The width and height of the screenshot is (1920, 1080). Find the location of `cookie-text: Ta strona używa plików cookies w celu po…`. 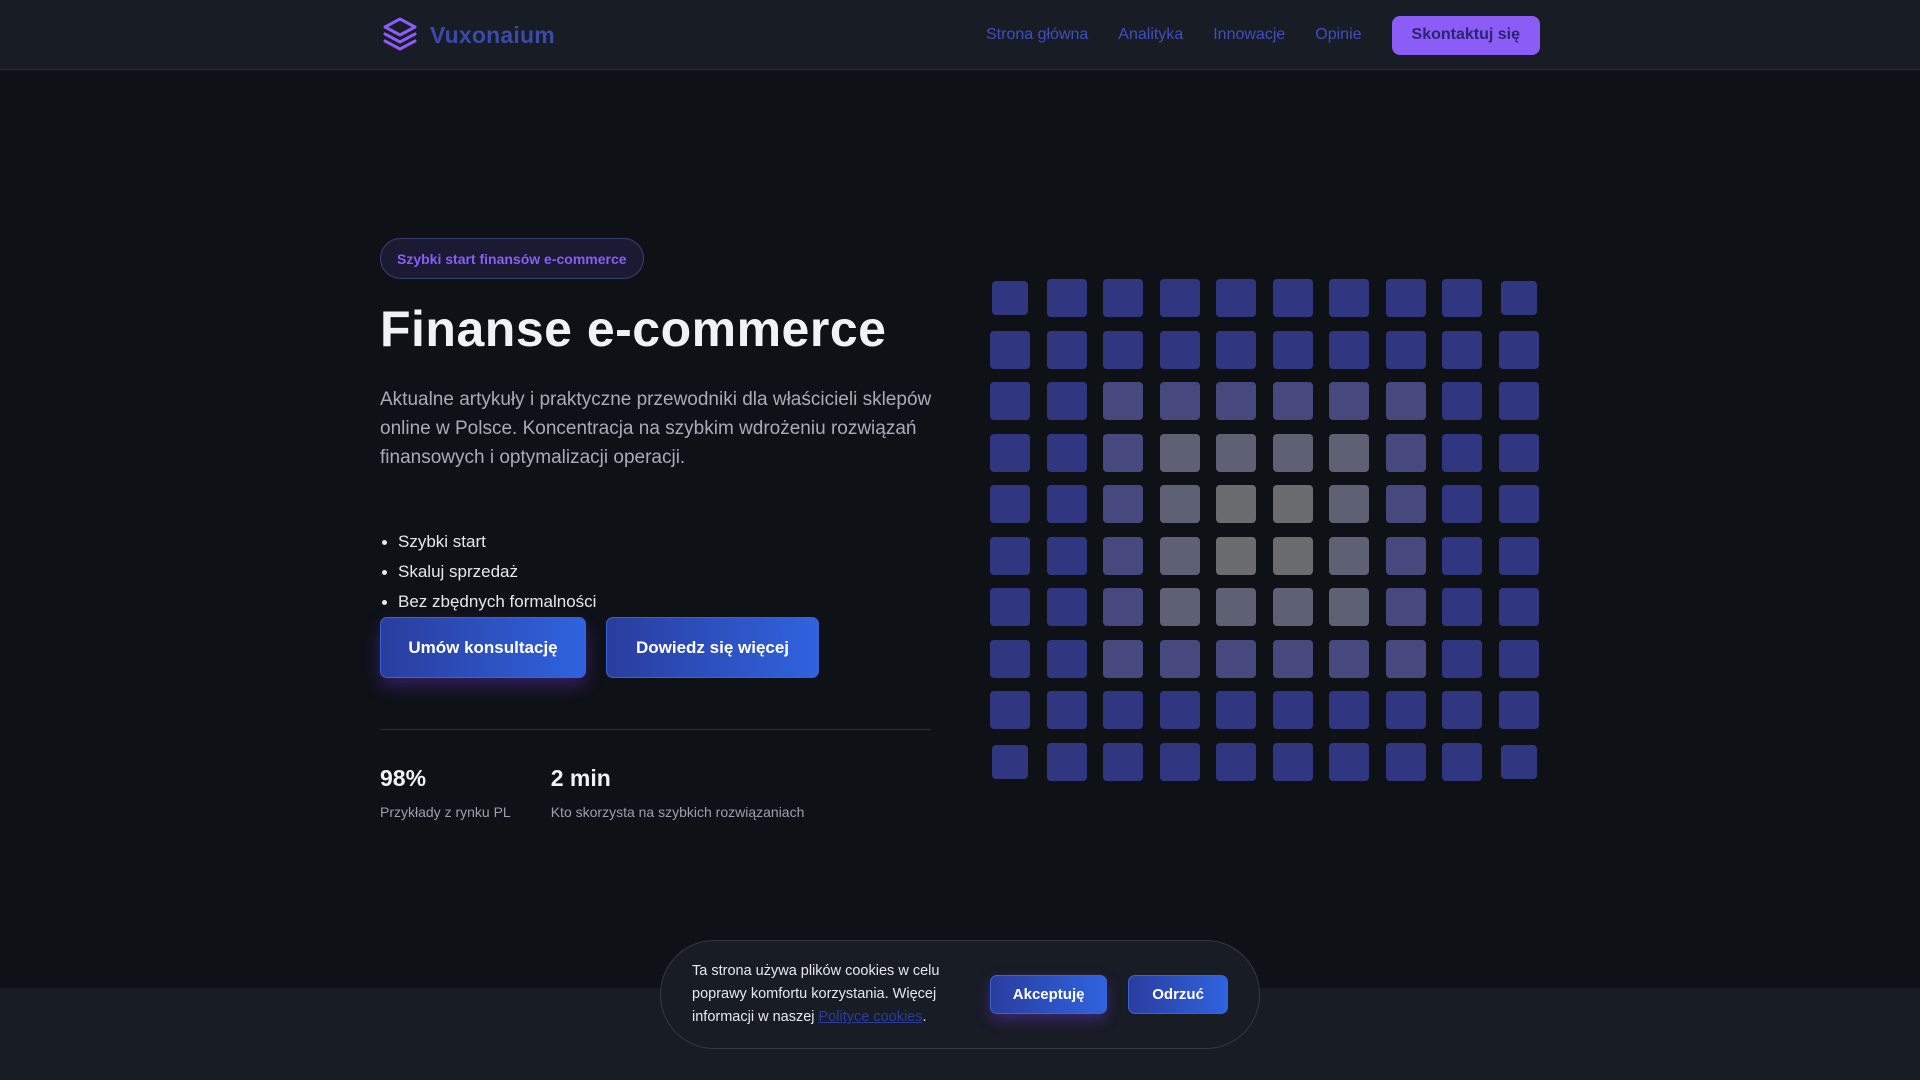

cookie-text: Ta strona używa plików cookies w celu po… is located at coordinates (827, 994).